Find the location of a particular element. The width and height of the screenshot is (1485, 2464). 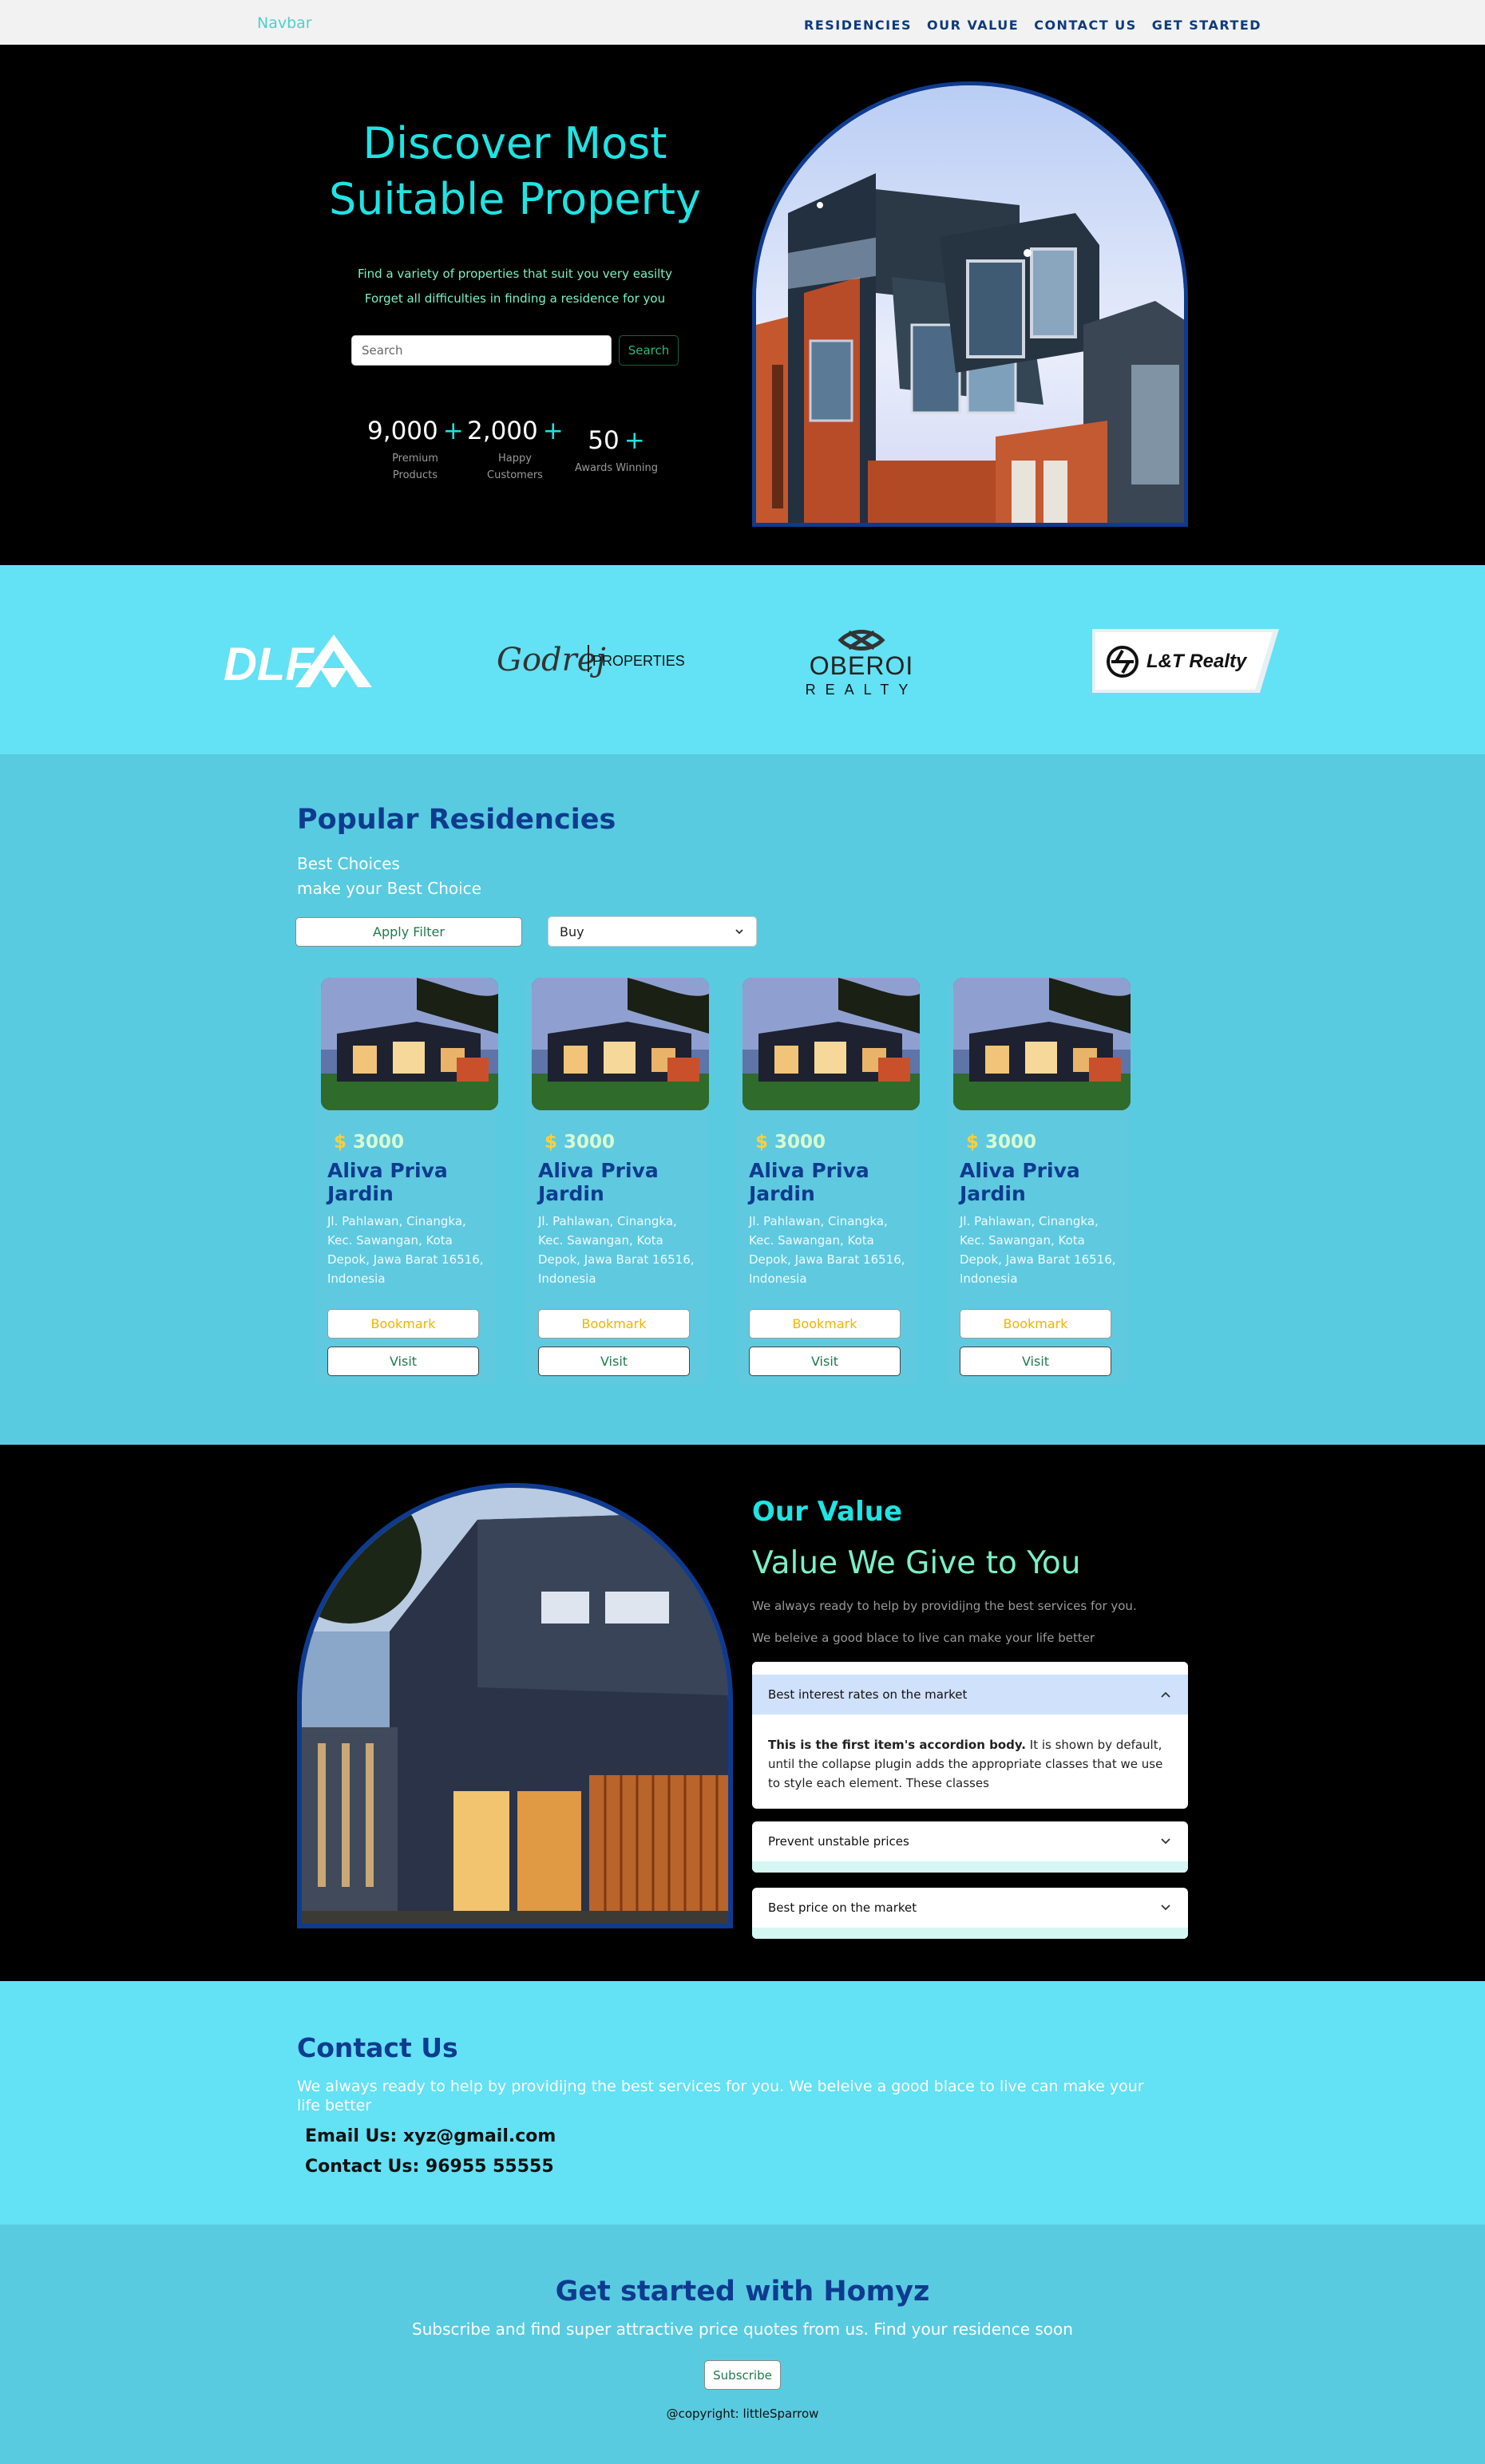

residencies-subtitle: Best Choices make your Best Choice is located at coordinates (389, 877).